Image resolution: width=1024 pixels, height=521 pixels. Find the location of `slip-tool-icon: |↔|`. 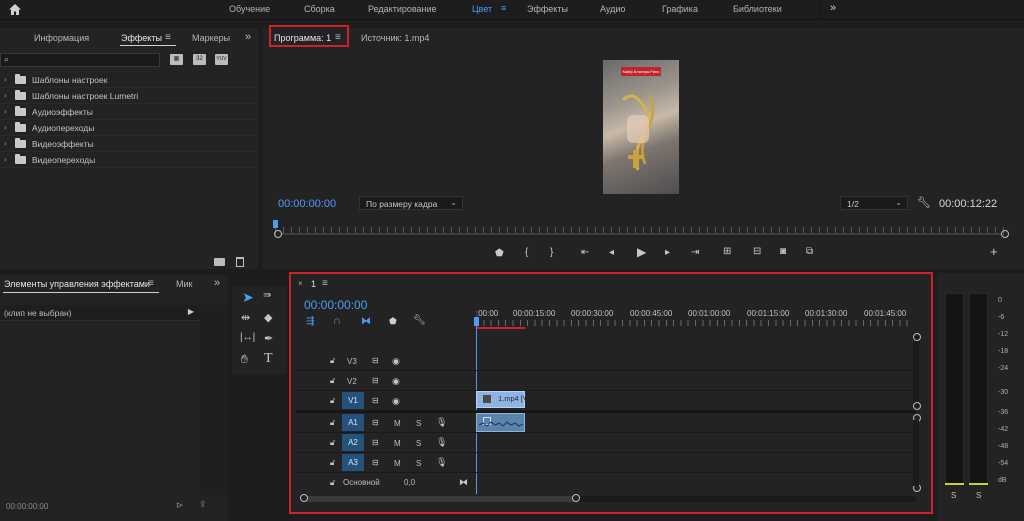

slip-tool-icon: |↔| is located at coordinates (247, 337).